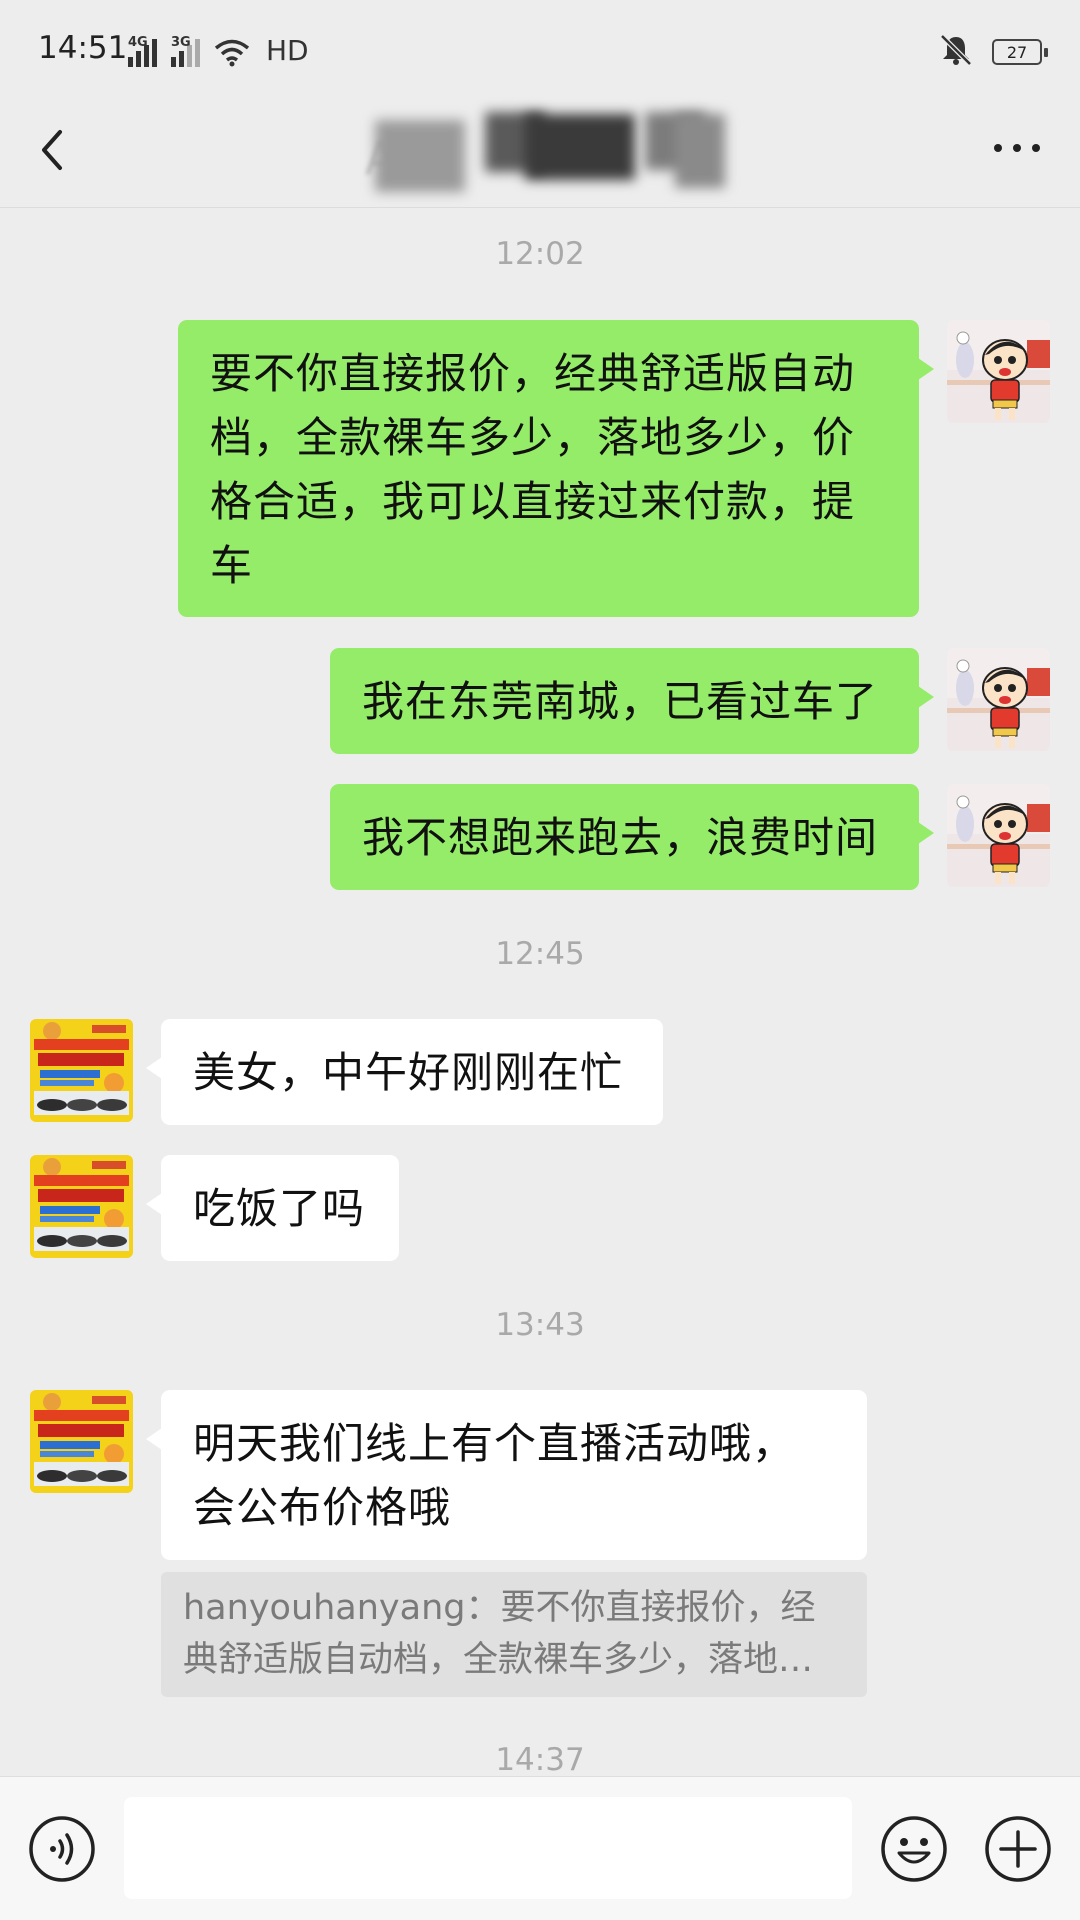 Image resolution: width=1080 pixels, height=1920 pixels. I want to click on more-icon, so click(998, 148).